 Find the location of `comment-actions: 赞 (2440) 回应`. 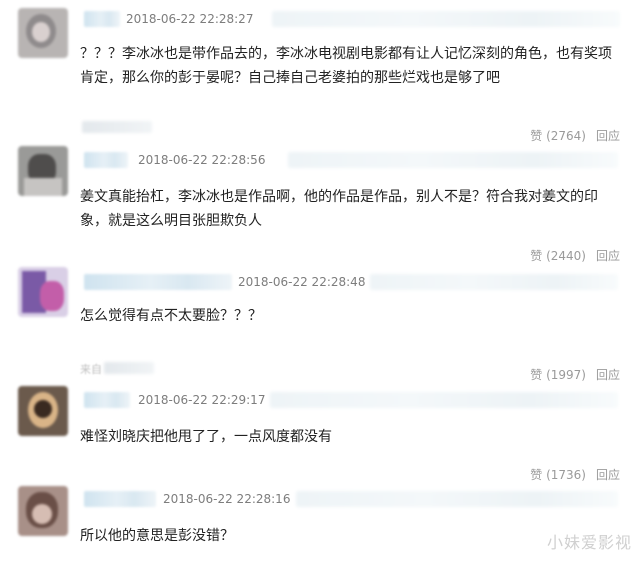

comment-actions: 赞 (2440) 回应 is located at coordinates (575, 255).